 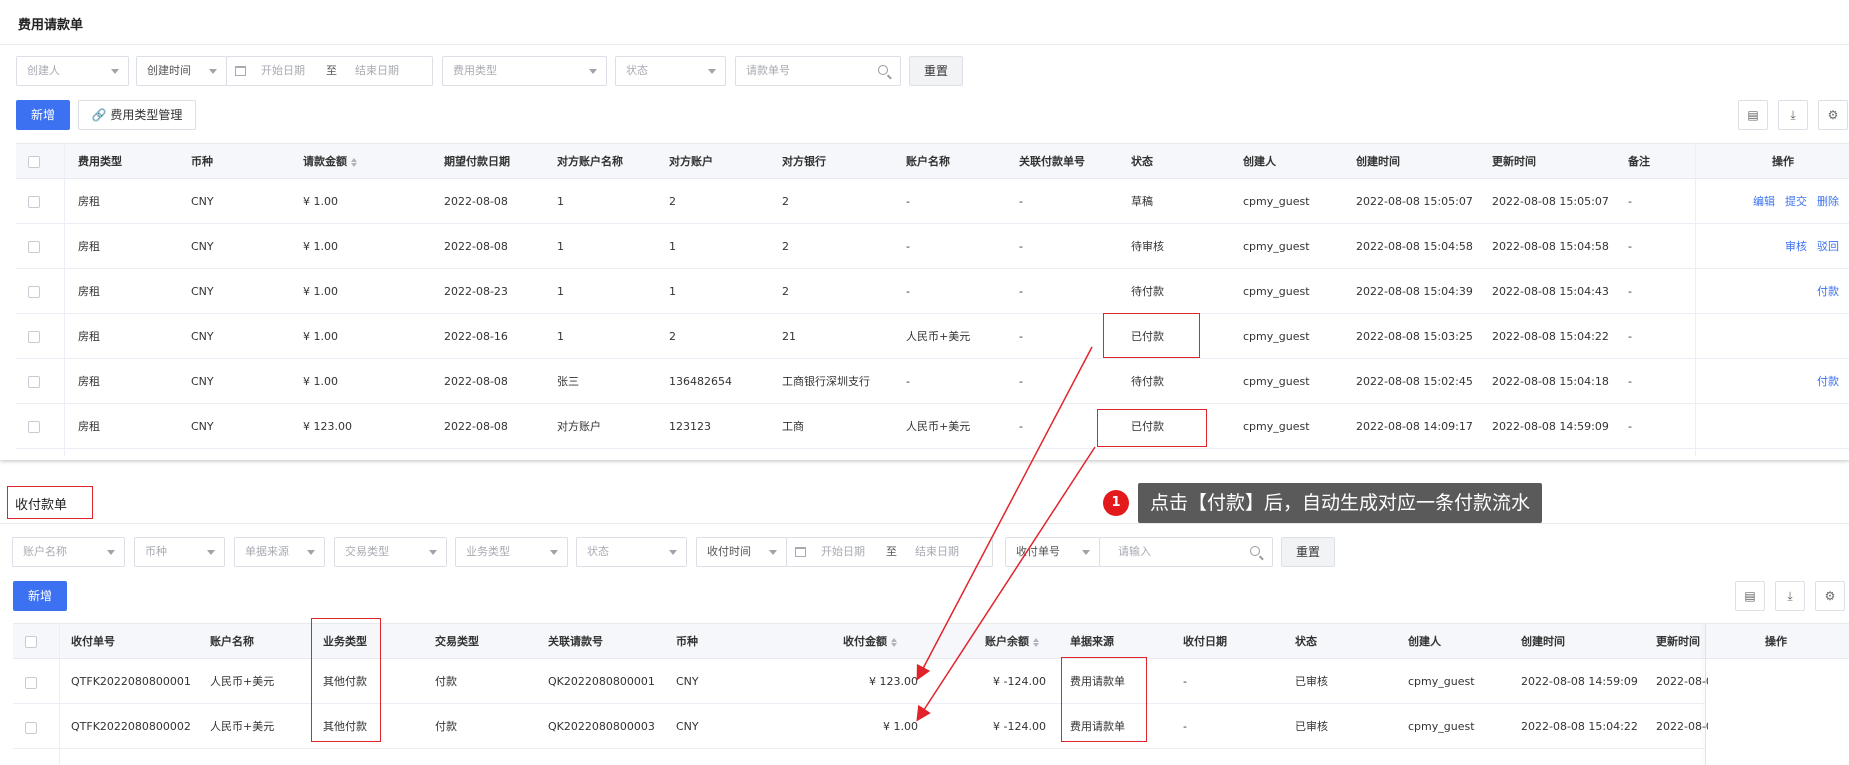 I want to click on fee-type-select: 费用类型, so click(x=524, y=71).